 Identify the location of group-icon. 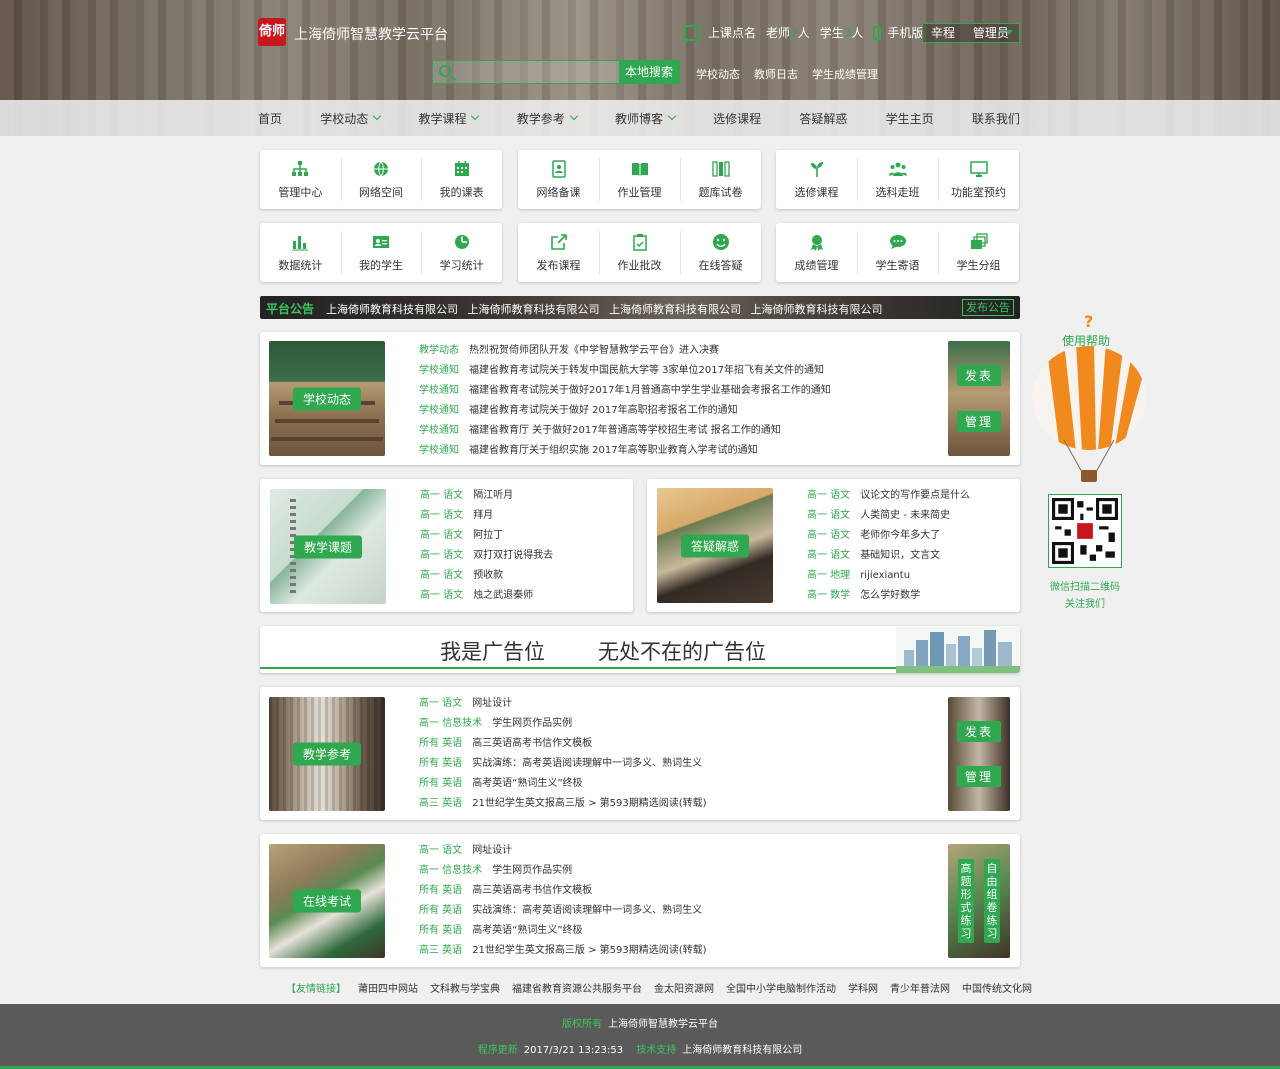
(897, 169).